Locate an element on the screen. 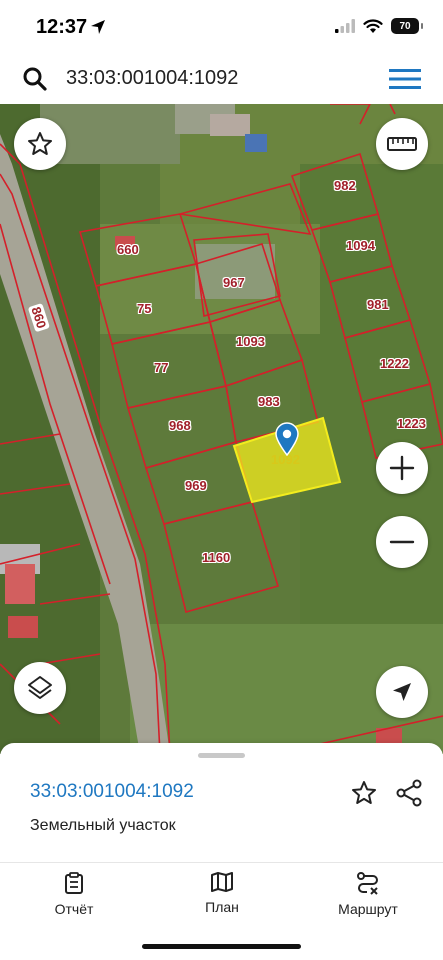 The width and height of the screenshot is (443, 960). status-time: 12:37 is located at coordinates (62, 27).